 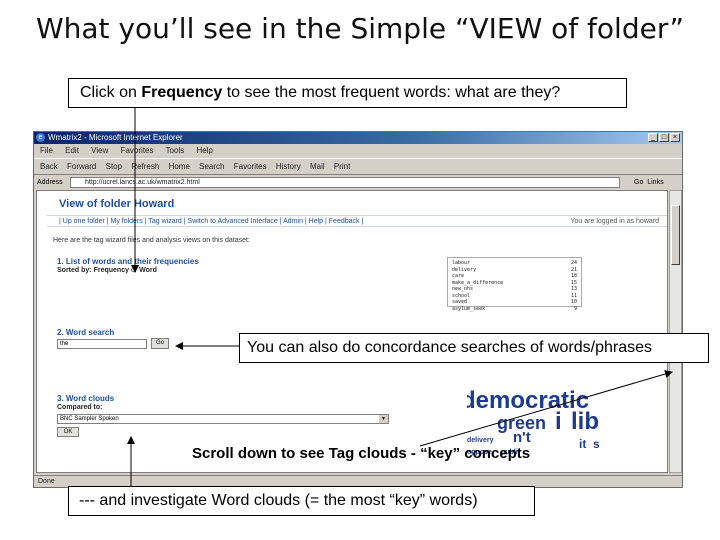 I want to click on sort-options: Sorted by: Frequency or Word, so click(x=107, y=270).